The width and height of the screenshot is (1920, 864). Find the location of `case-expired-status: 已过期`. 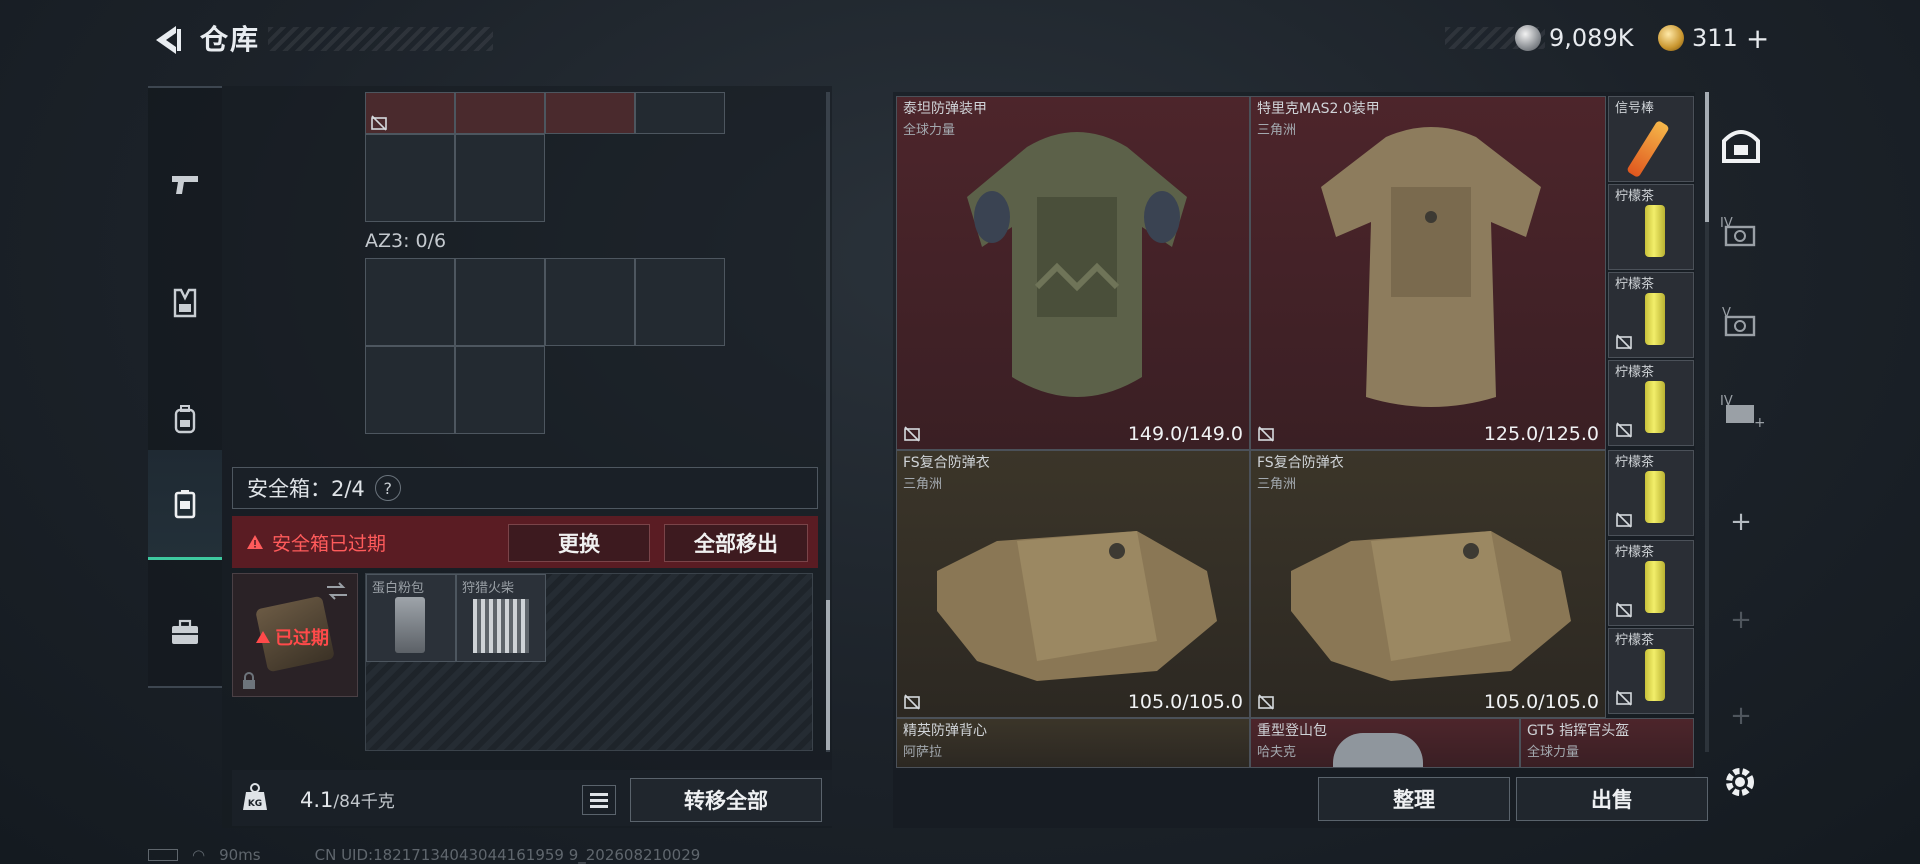

case-expired-status: 已过期 is located at coordinates (292, 637).